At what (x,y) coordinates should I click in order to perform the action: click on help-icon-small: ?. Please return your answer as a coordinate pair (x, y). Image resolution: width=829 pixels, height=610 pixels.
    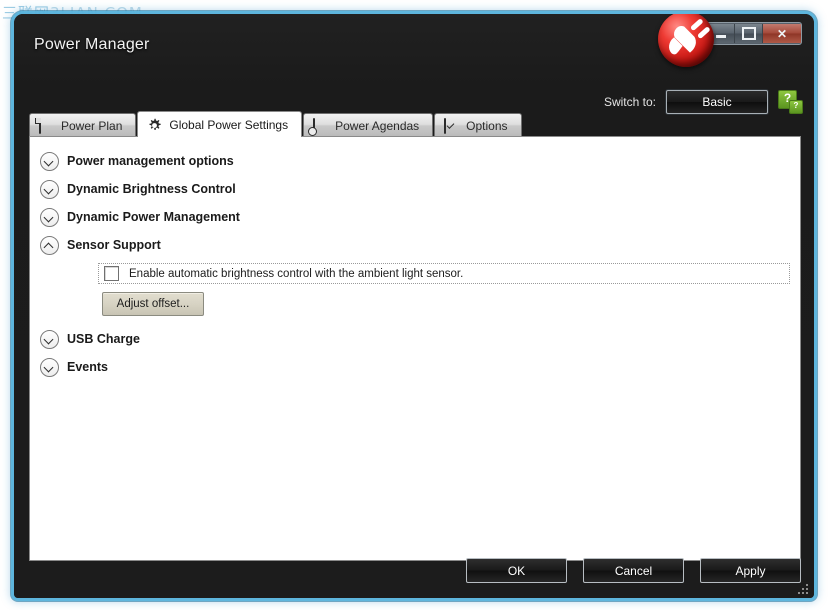
    Looking at the image, I should click on (796, 107).